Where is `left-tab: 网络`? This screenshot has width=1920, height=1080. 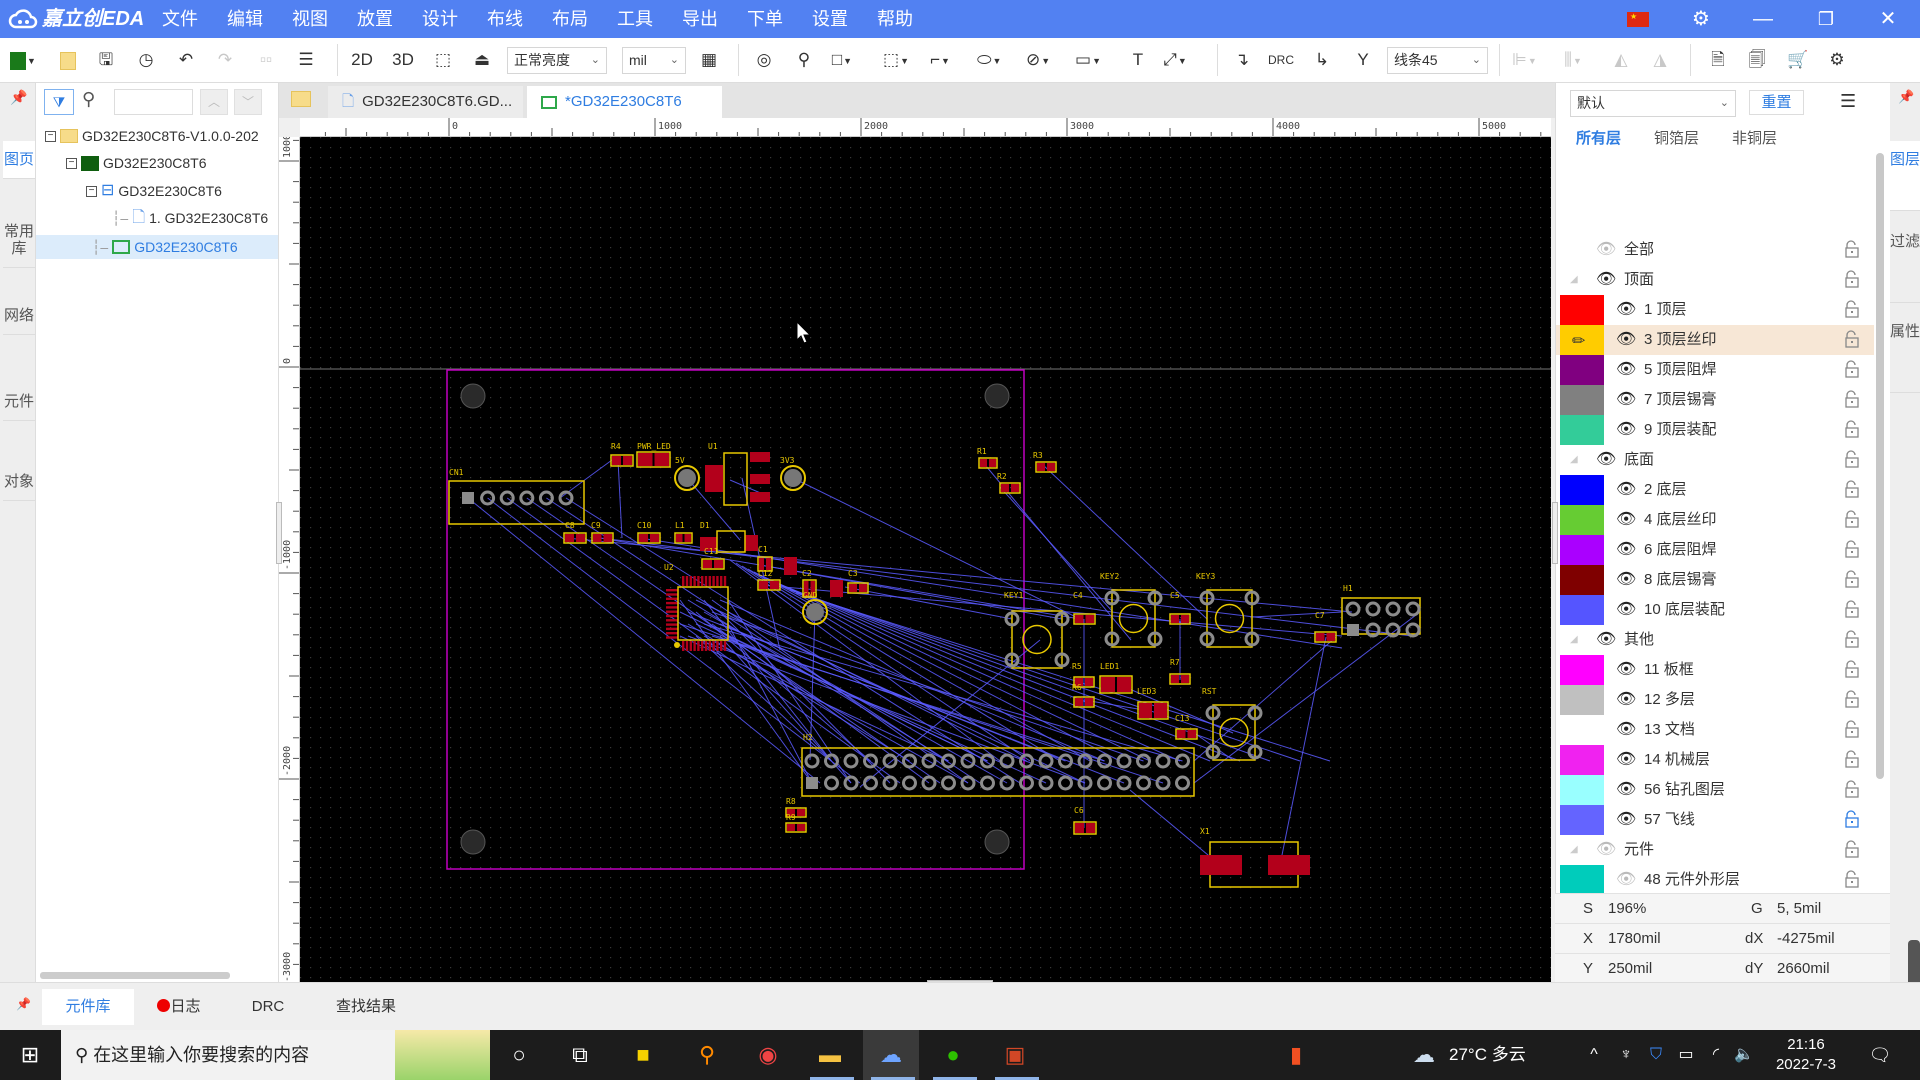 left-tab: 网络 is located at coordinates (19, 316).